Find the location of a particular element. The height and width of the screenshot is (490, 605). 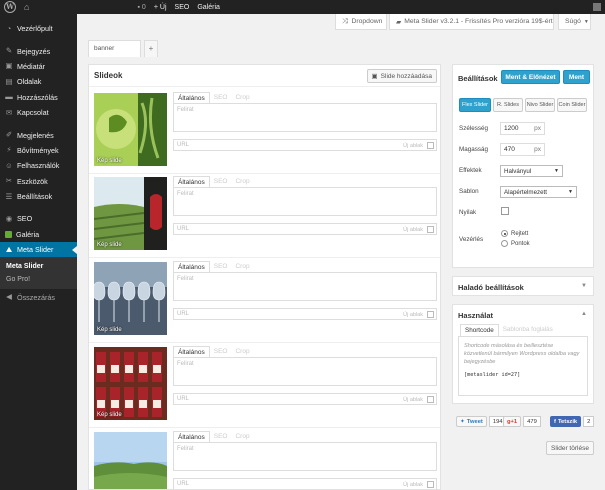

dropdown-button: ⤨ Dropdown is located at coordinates (361, 22).